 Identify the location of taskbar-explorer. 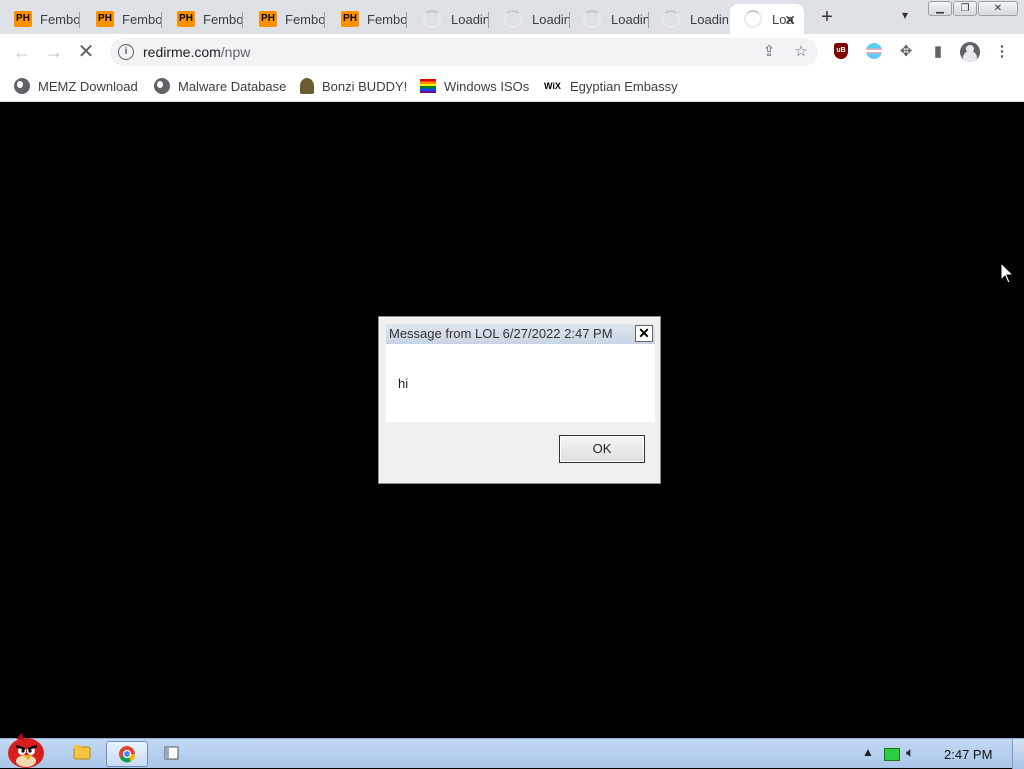
(83, 754).